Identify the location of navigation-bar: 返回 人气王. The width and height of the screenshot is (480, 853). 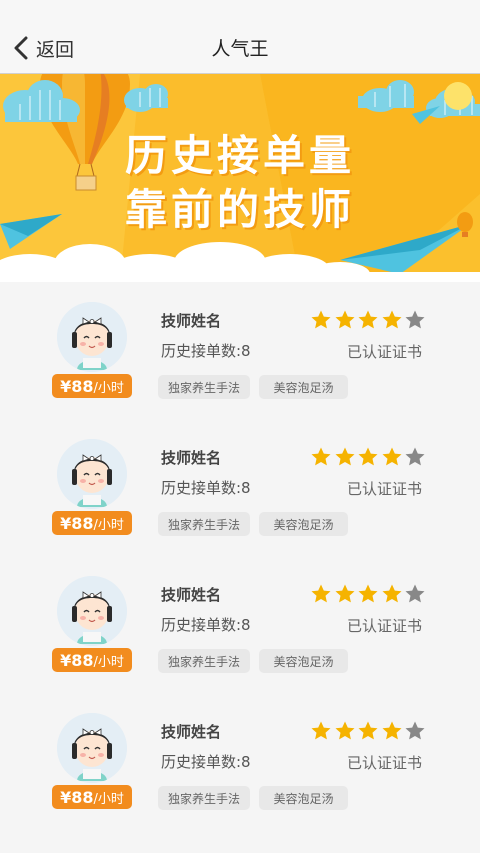
(240, 37).